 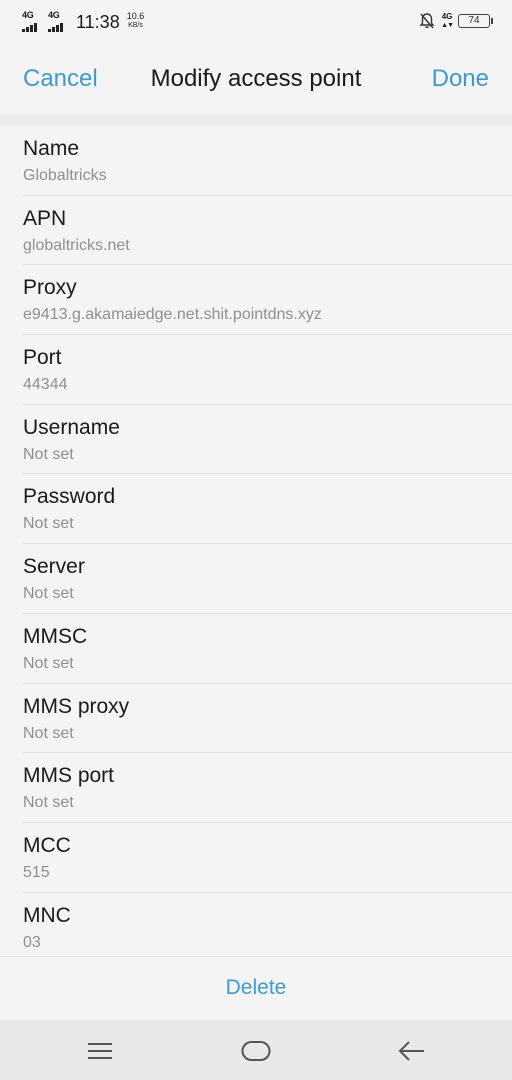 I want to click on setting-label: Server, so click(x=54, y=567).